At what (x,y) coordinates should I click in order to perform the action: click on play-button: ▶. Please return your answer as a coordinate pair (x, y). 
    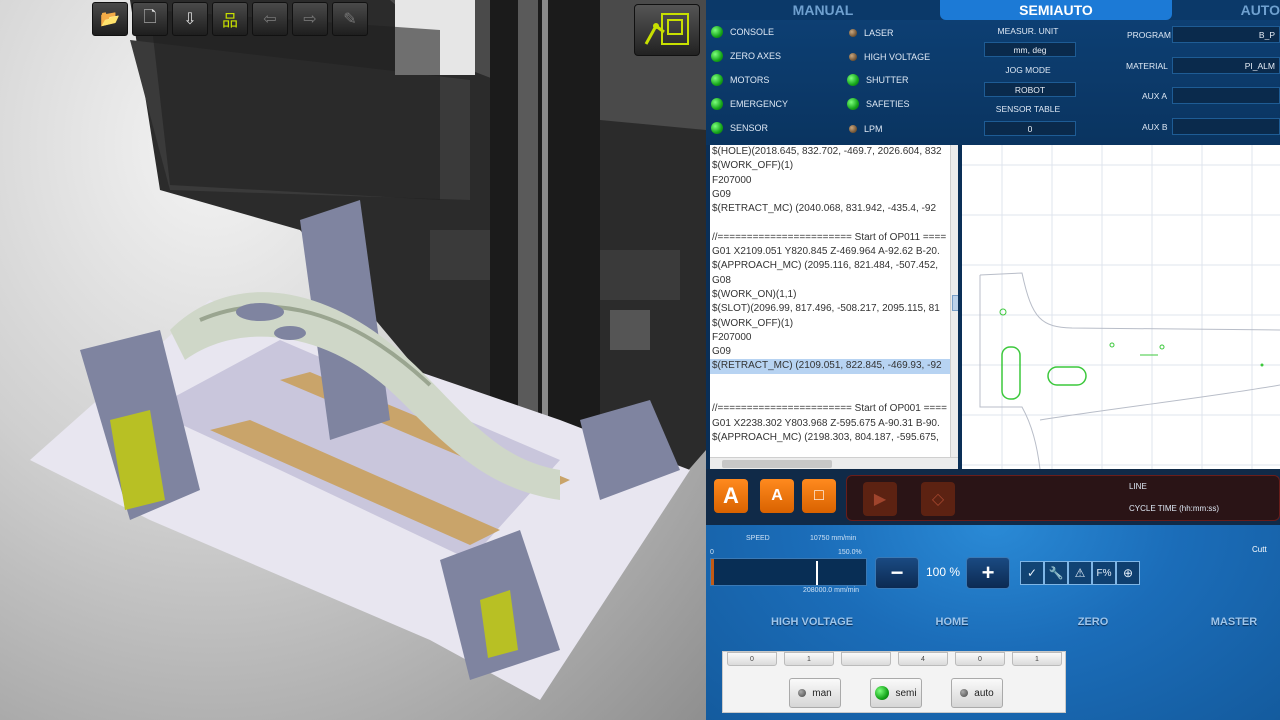
    Looking at the image, I should click on (880, 499).